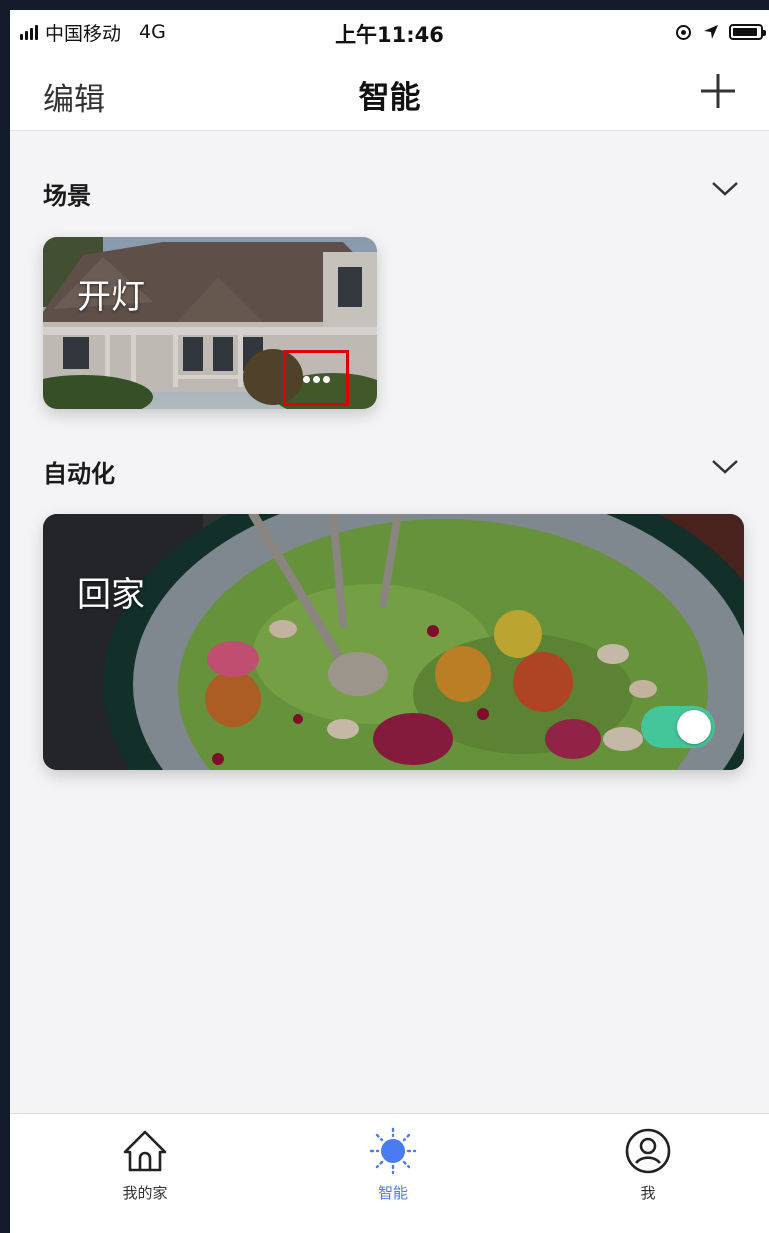  I want to click on sun-icon, so click(393, 1151).